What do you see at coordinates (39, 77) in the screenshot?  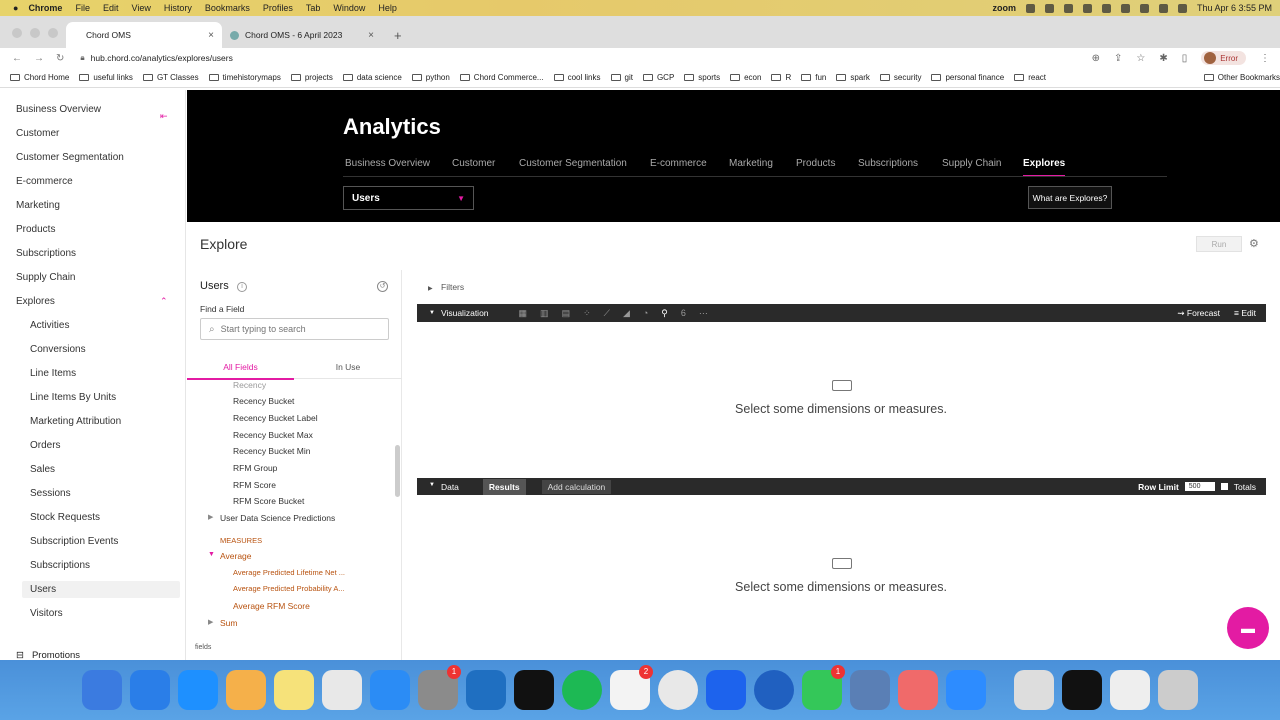 I see `bookmark-item: Chord Home` at bounding box center [39, 77].